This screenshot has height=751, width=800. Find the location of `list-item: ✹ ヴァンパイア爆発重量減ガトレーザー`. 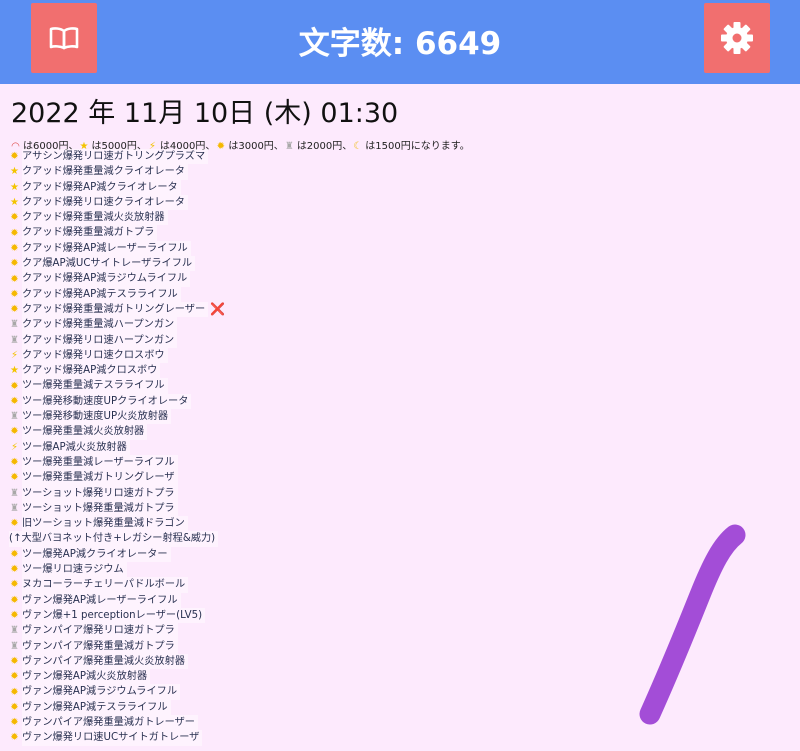

list-item: ✹ ヴァンパイア爆発重量減ガトレーザー is located at coordinates (309, 722).